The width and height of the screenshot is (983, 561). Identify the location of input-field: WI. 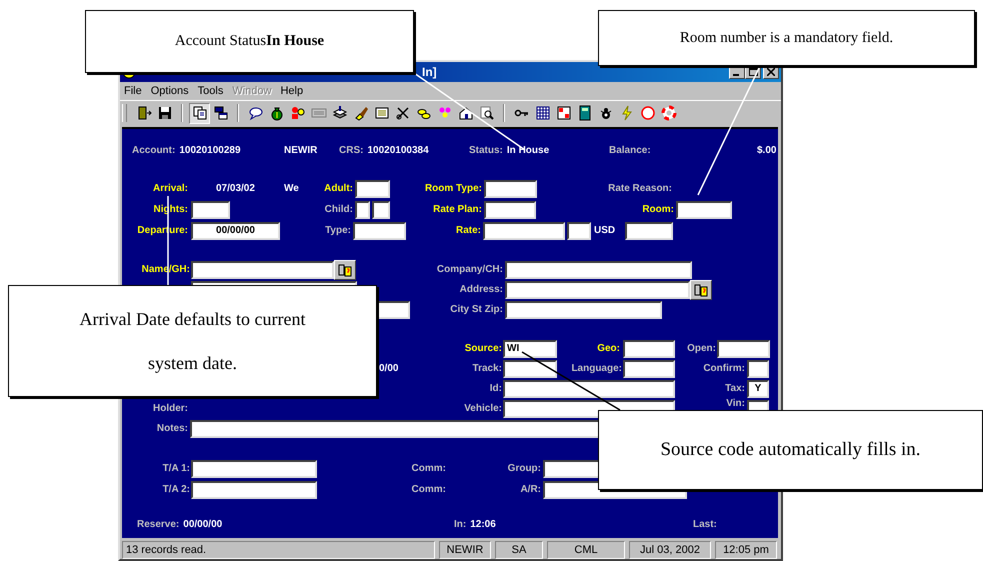
(530, 349).